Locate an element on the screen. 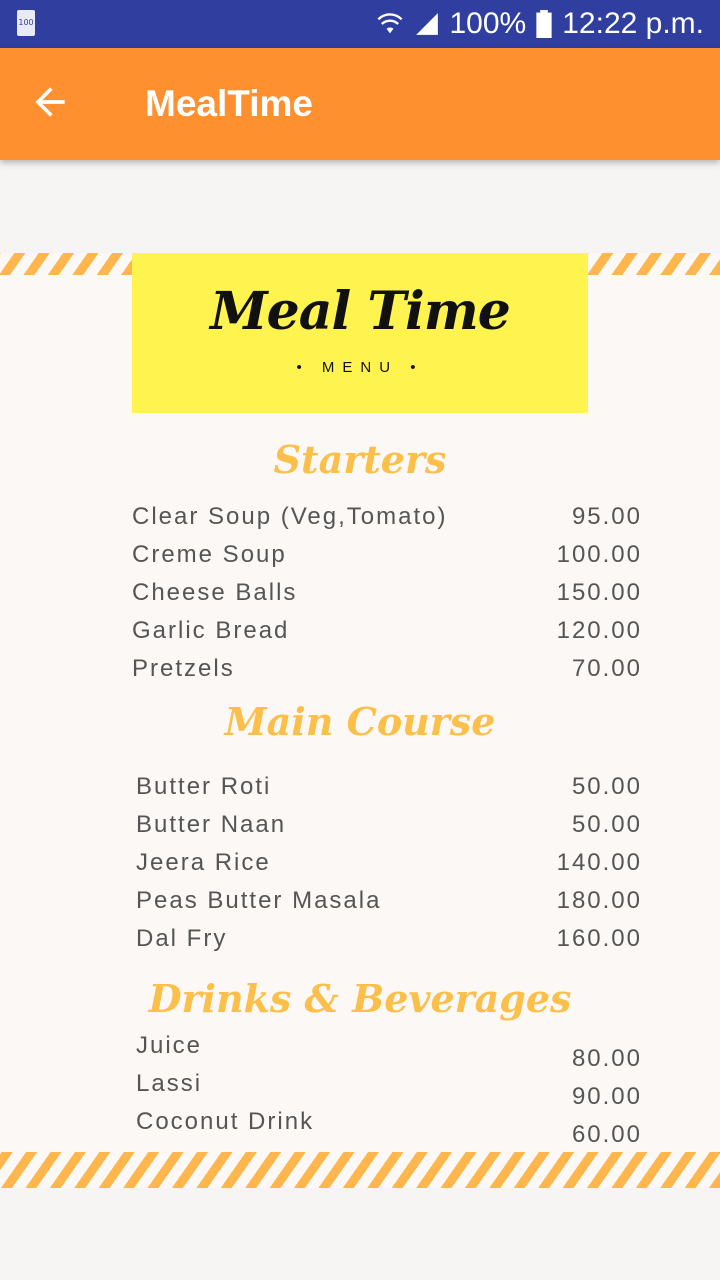 This screenshot has width=720, height=1280. item-name: Cheese Balls is located at coordinates (215, 592).